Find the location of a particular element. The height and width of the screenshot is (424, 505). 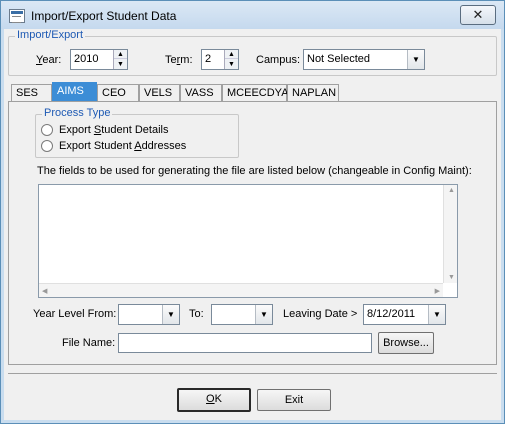

exit-button: Exit is located at coordinates (294, 400).